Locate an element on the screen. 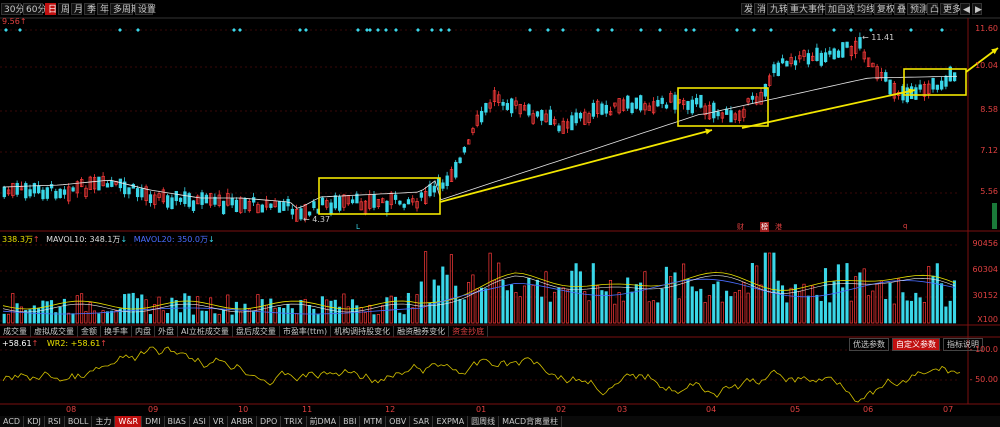 This screenshot has width=1000, height=427. bottom-tab-6: DMI is located at coordinates (153, 421).